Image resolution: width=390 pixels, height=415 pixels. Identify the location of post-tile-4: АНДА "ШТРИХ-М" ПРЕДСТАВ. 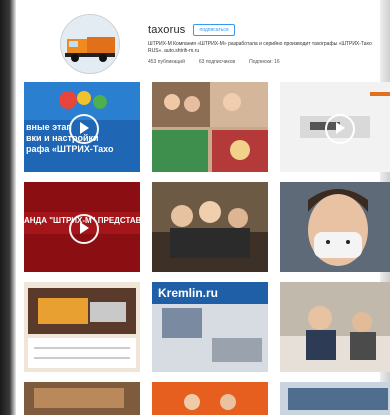
(82, 227).